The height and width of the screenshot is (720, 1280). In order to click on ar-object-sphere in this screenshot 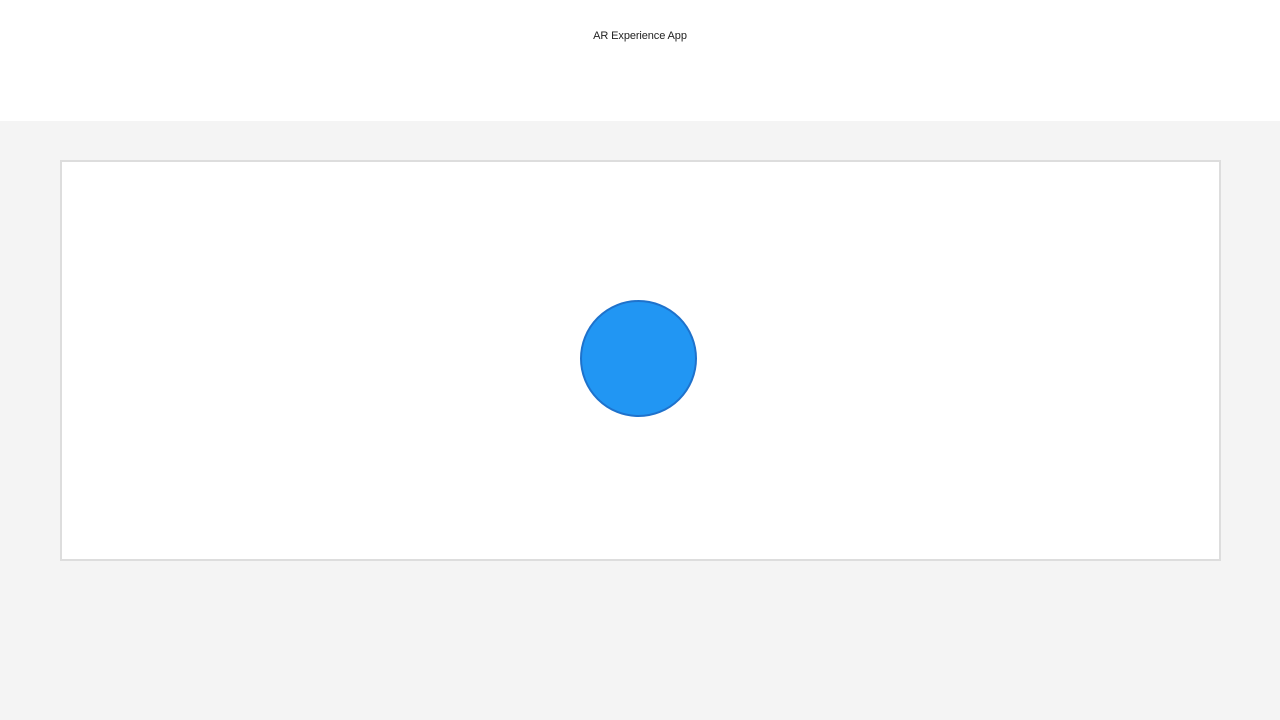, I will do `click(638, 358)`.